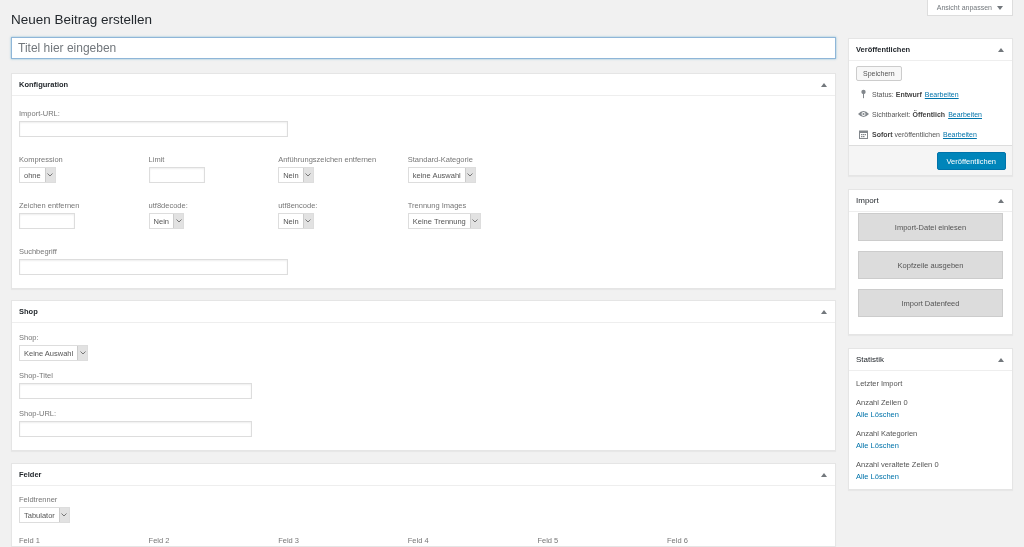 This screenshot has height=547, width=1024. I want to click on title-input: Titel hier eingeben, so click(423, 48).